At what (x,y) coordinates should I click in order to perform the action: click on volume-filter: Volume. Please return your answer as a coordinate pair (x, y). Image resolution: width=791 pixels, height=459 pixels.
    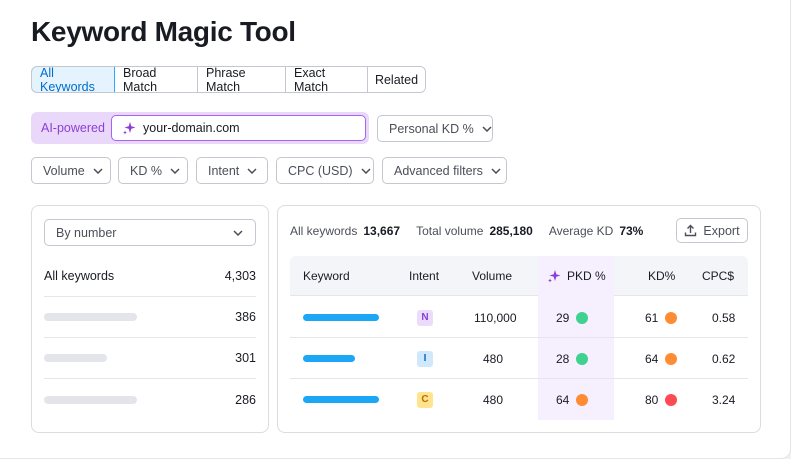
    Looking at the image, I should click on (71, 170).